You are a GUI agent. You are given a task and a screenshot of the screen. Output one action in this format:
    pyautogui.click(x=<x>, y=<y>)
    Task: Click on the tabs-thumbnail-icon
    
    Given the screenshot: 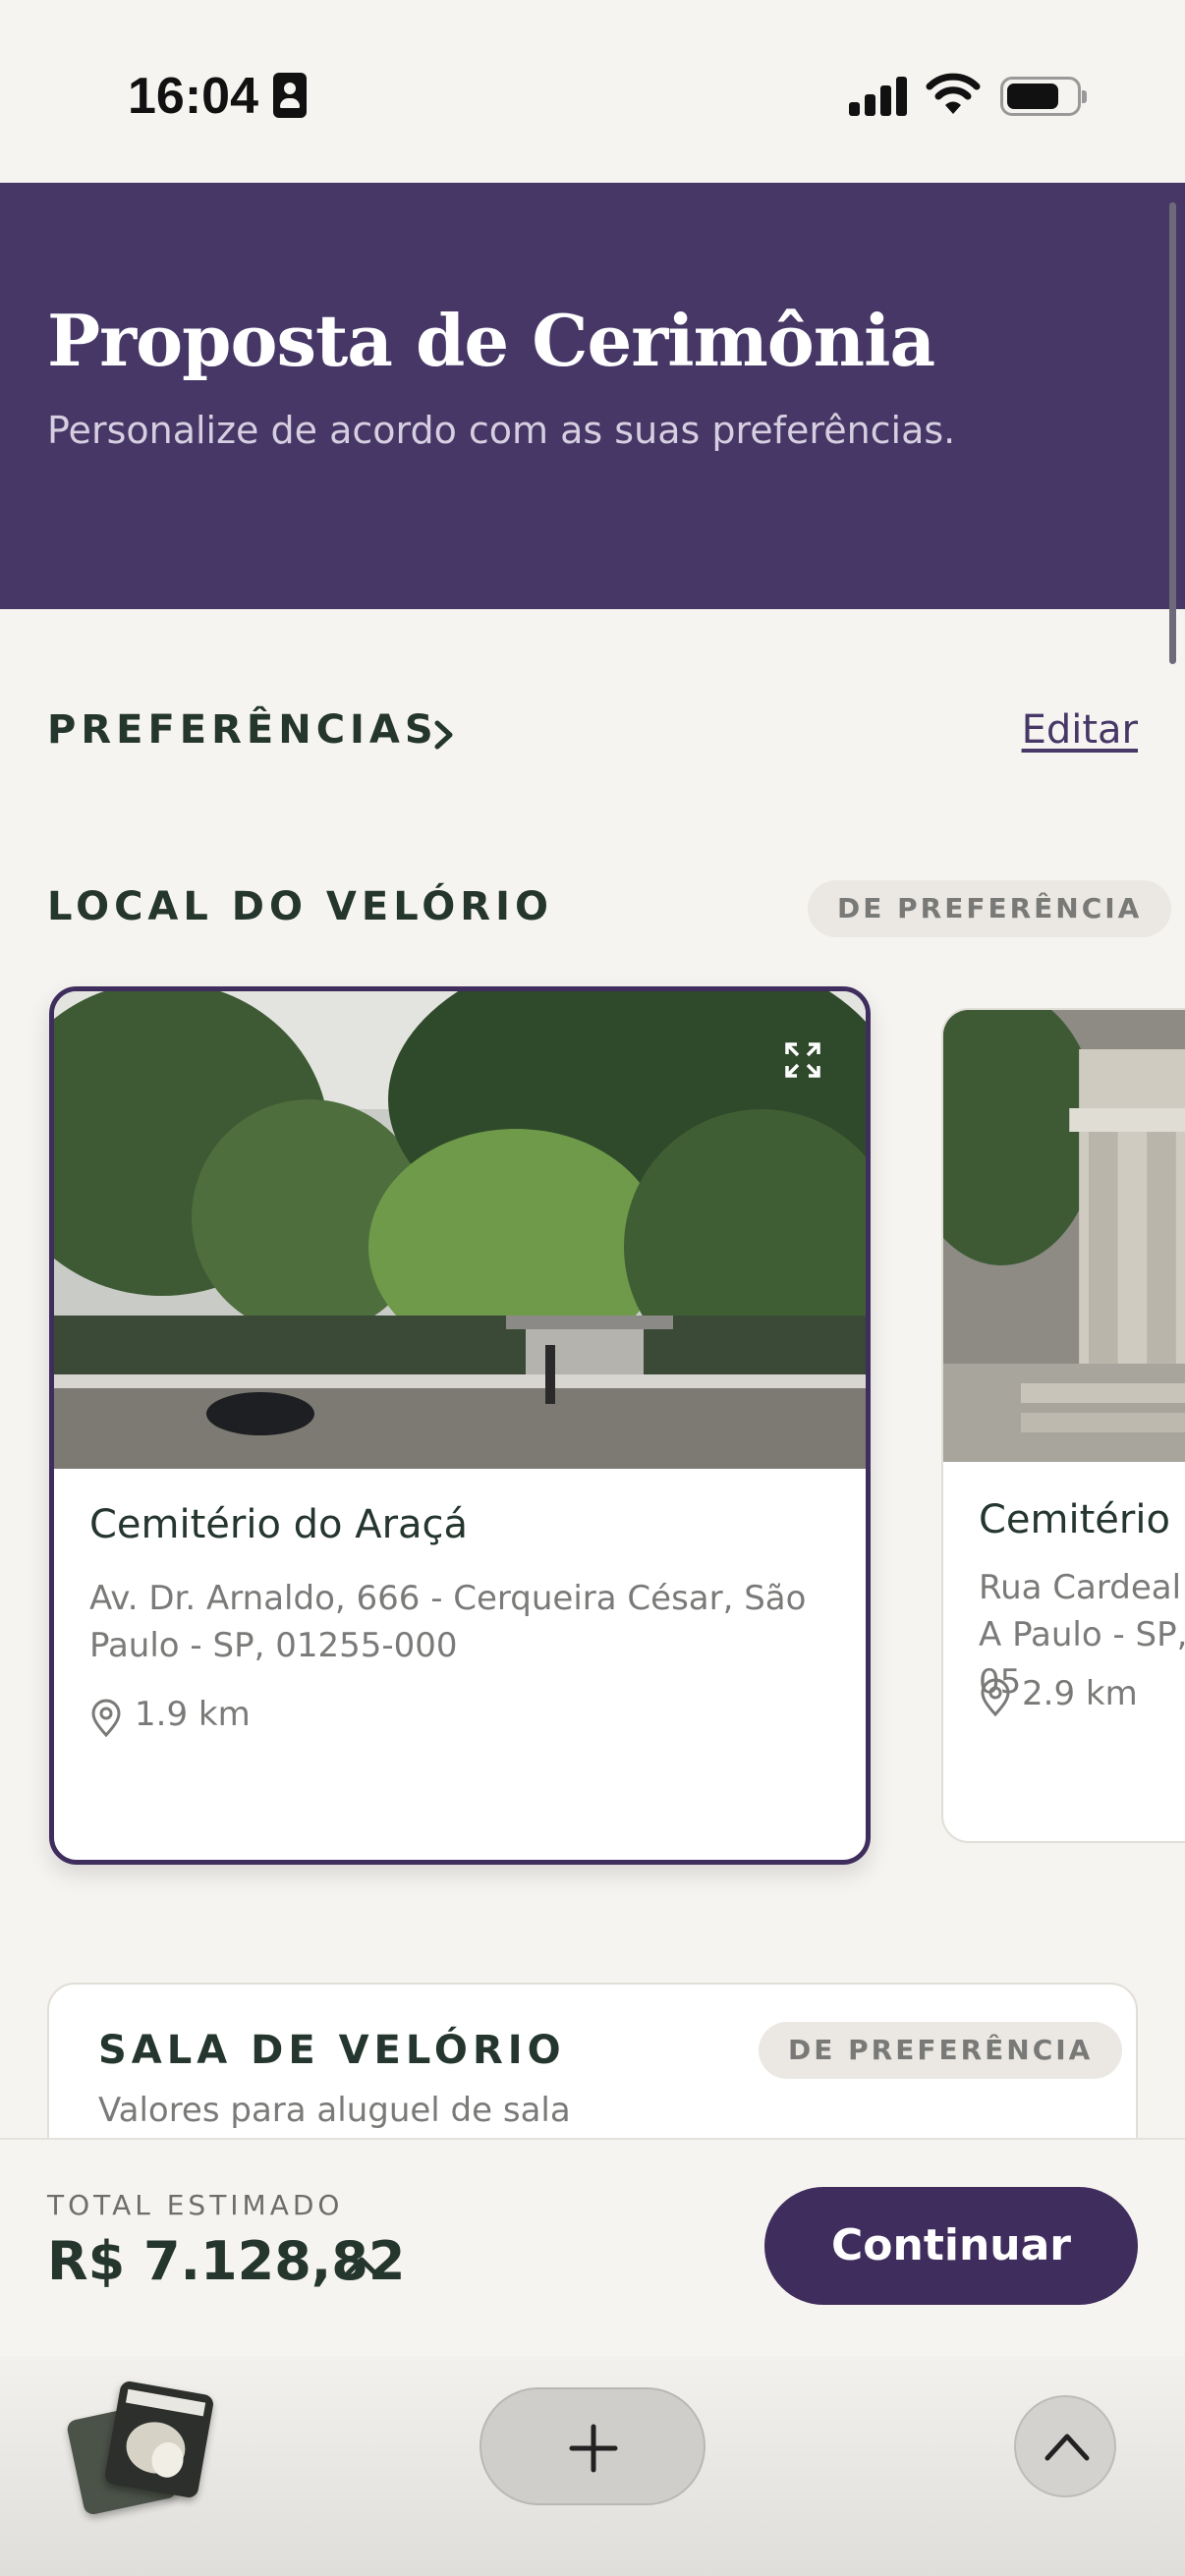 What is the action you would take?
    pyautogui.click(x=140, y=2448)
    